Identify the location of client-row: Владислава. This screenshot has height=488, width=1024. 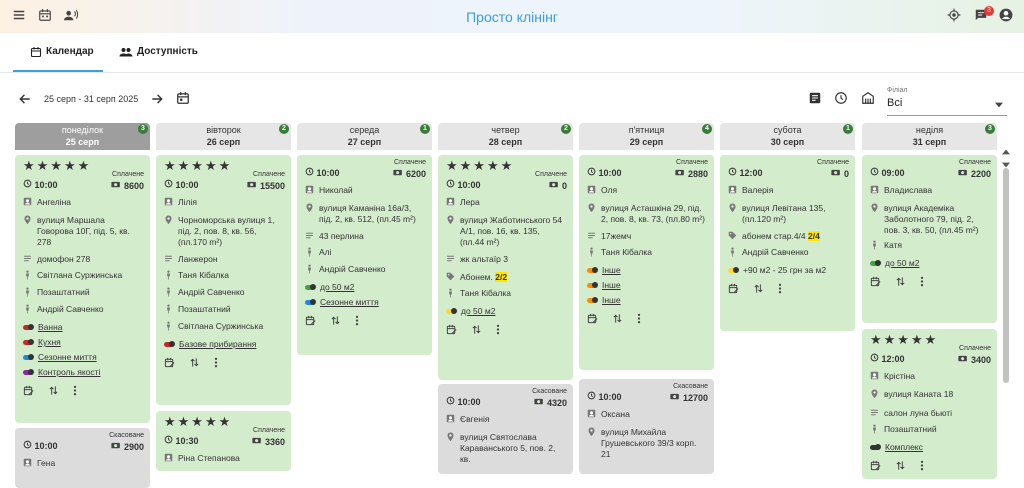
(929, 191).